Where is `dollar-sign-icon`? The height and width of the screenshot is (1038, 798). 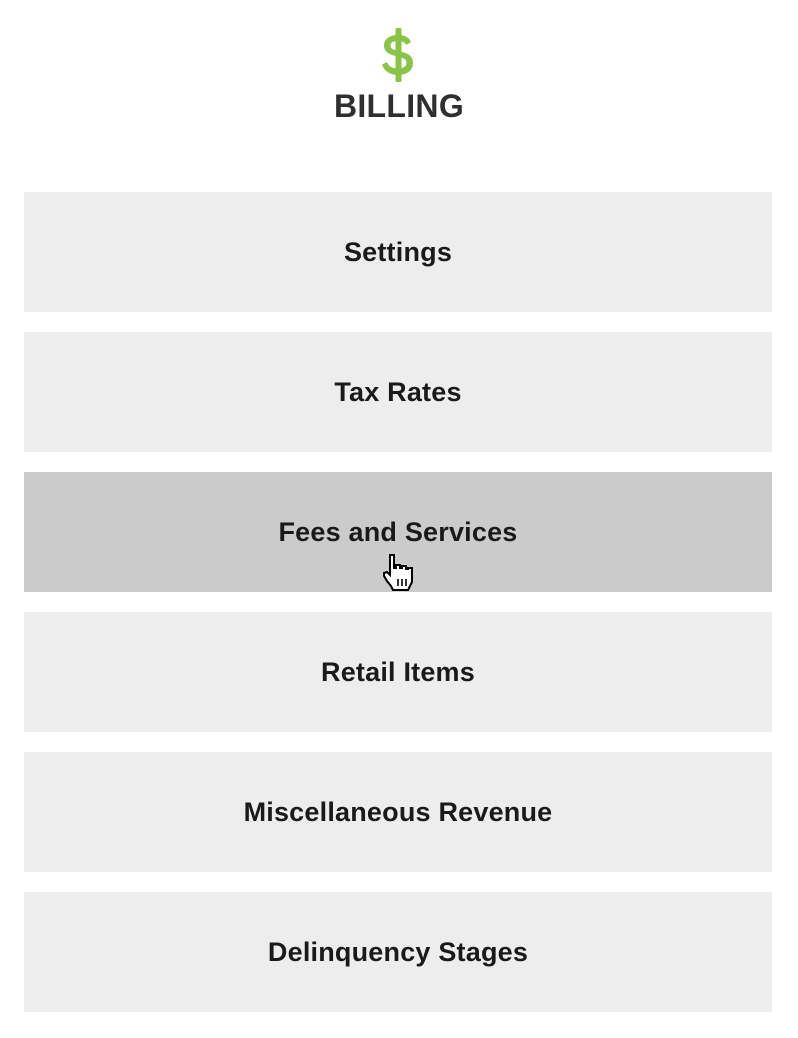 dollar-sign-icon is located at coordinates (397, 55).